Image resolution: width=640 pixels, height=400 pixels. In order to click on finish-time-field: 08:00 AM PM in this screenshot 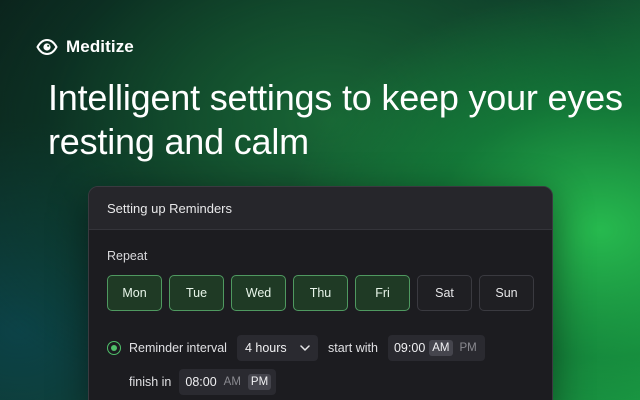, I will do `click(228, 382)`.